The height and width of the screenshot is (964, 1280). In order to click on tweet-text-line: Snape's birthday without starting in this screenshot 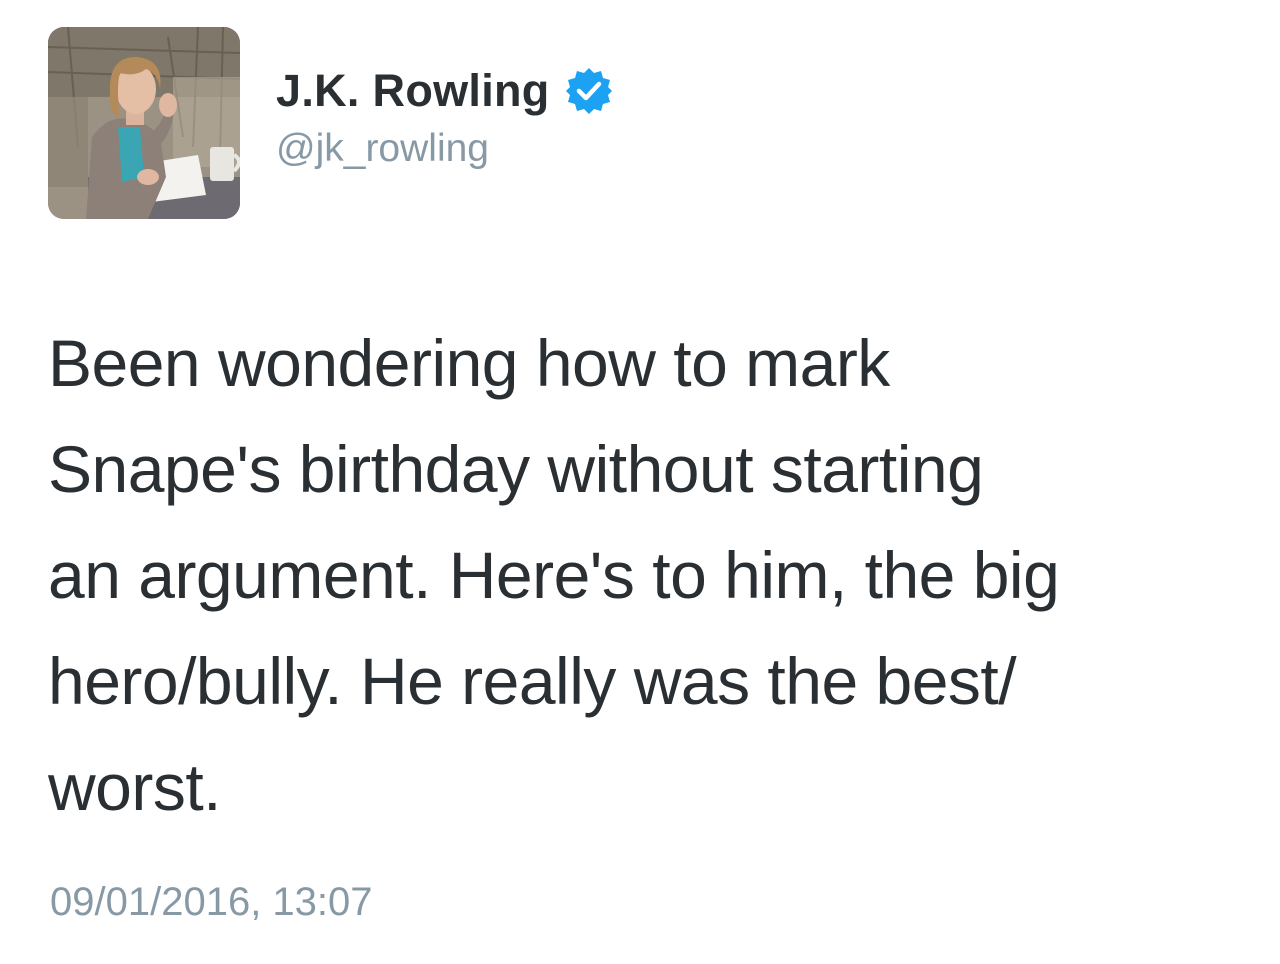, I will do `click(516, 469)`.